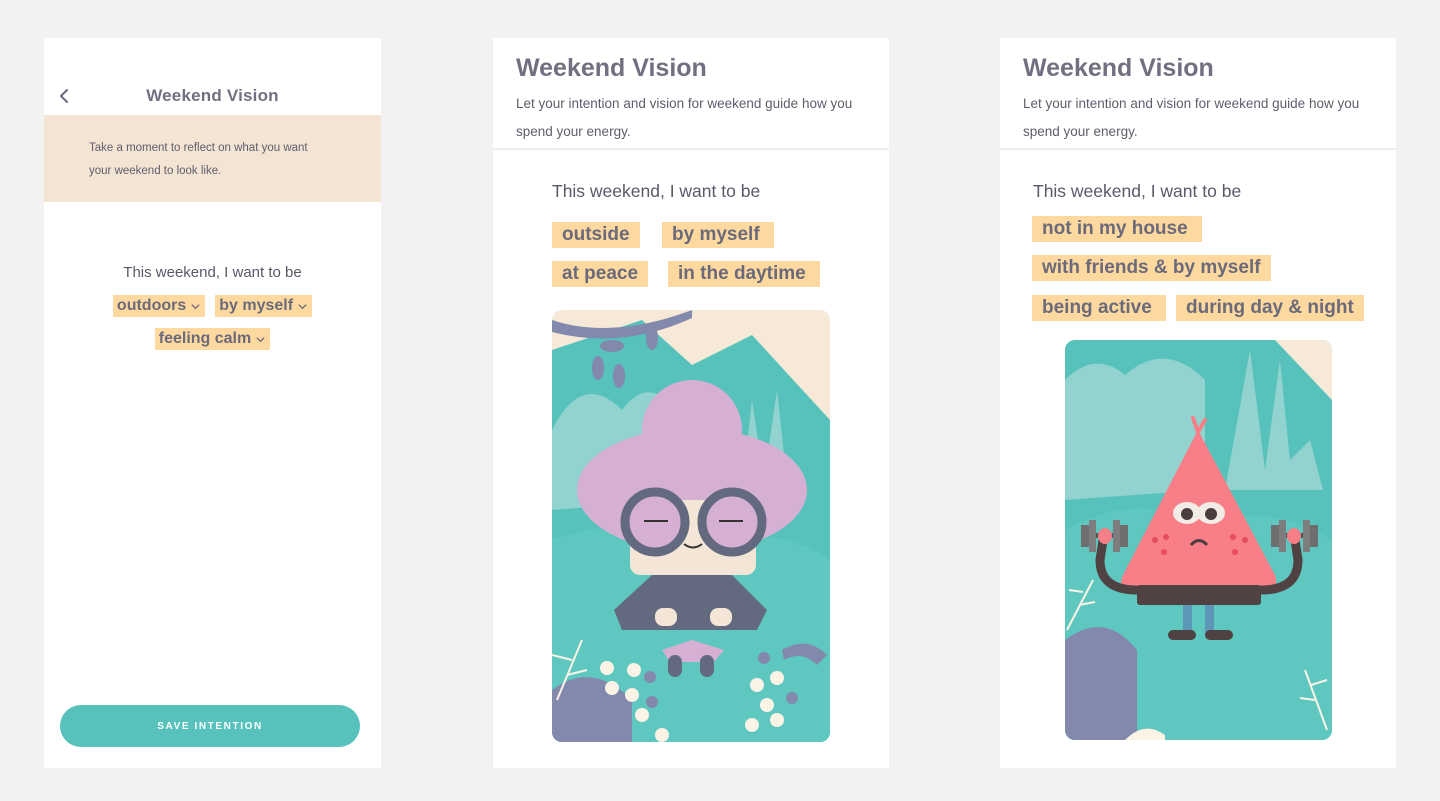 The image size is (1440, 801). What do you see at coordinates (1270, 308) in the screenshot?
I see `selection-chip: during day & night` at bounding box center [1270, 308].